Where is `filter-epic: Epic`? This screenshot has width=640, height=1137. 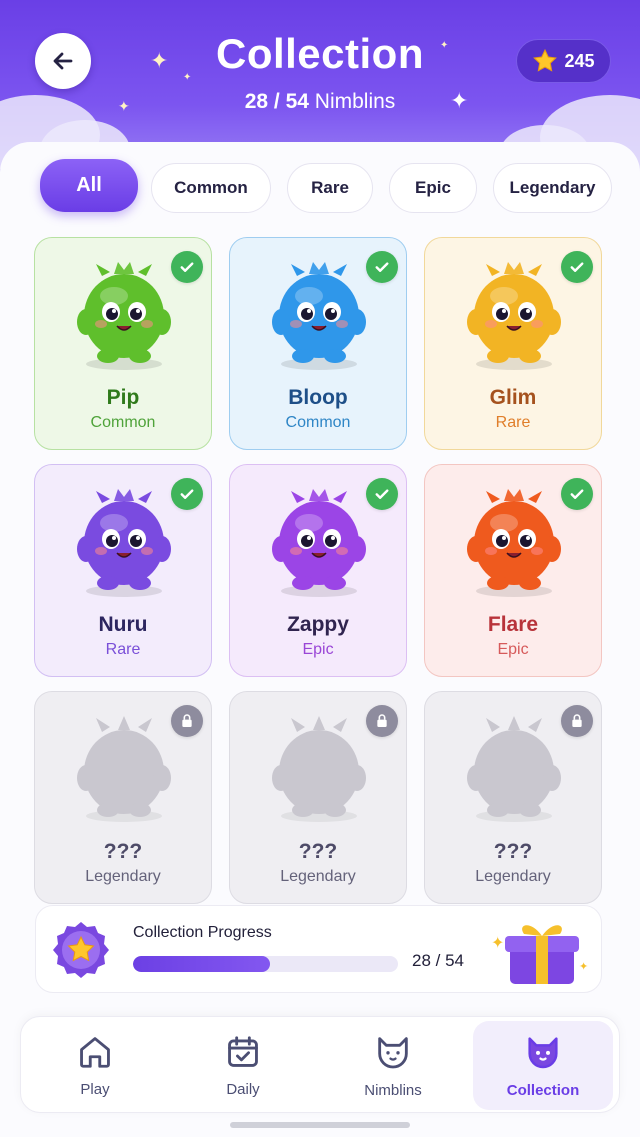
filter-epic: Epic is located at coordinates (433, 188).